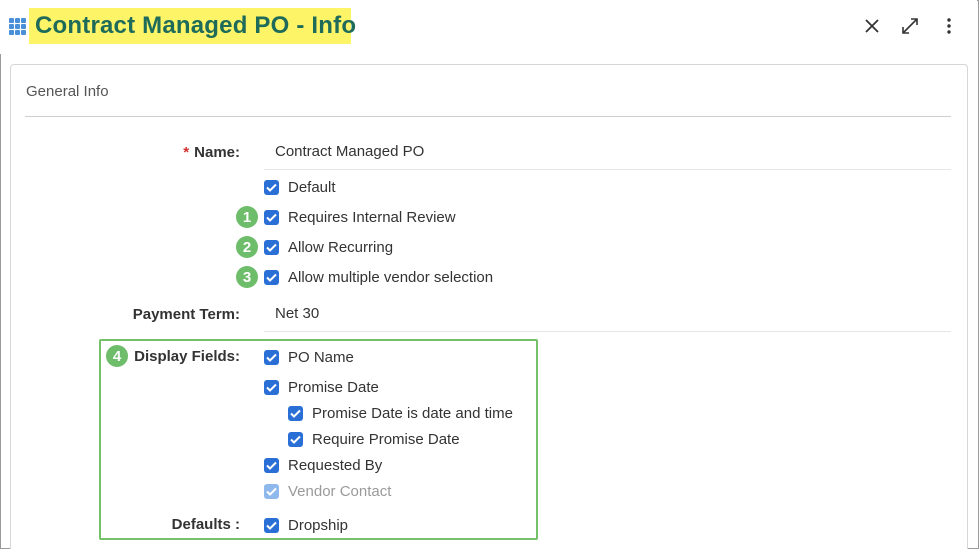  What do you see at coordinates (349, 151) in the screenshot?
I see `name-value: Contract Managed PO` at bounding box center [349, 151].